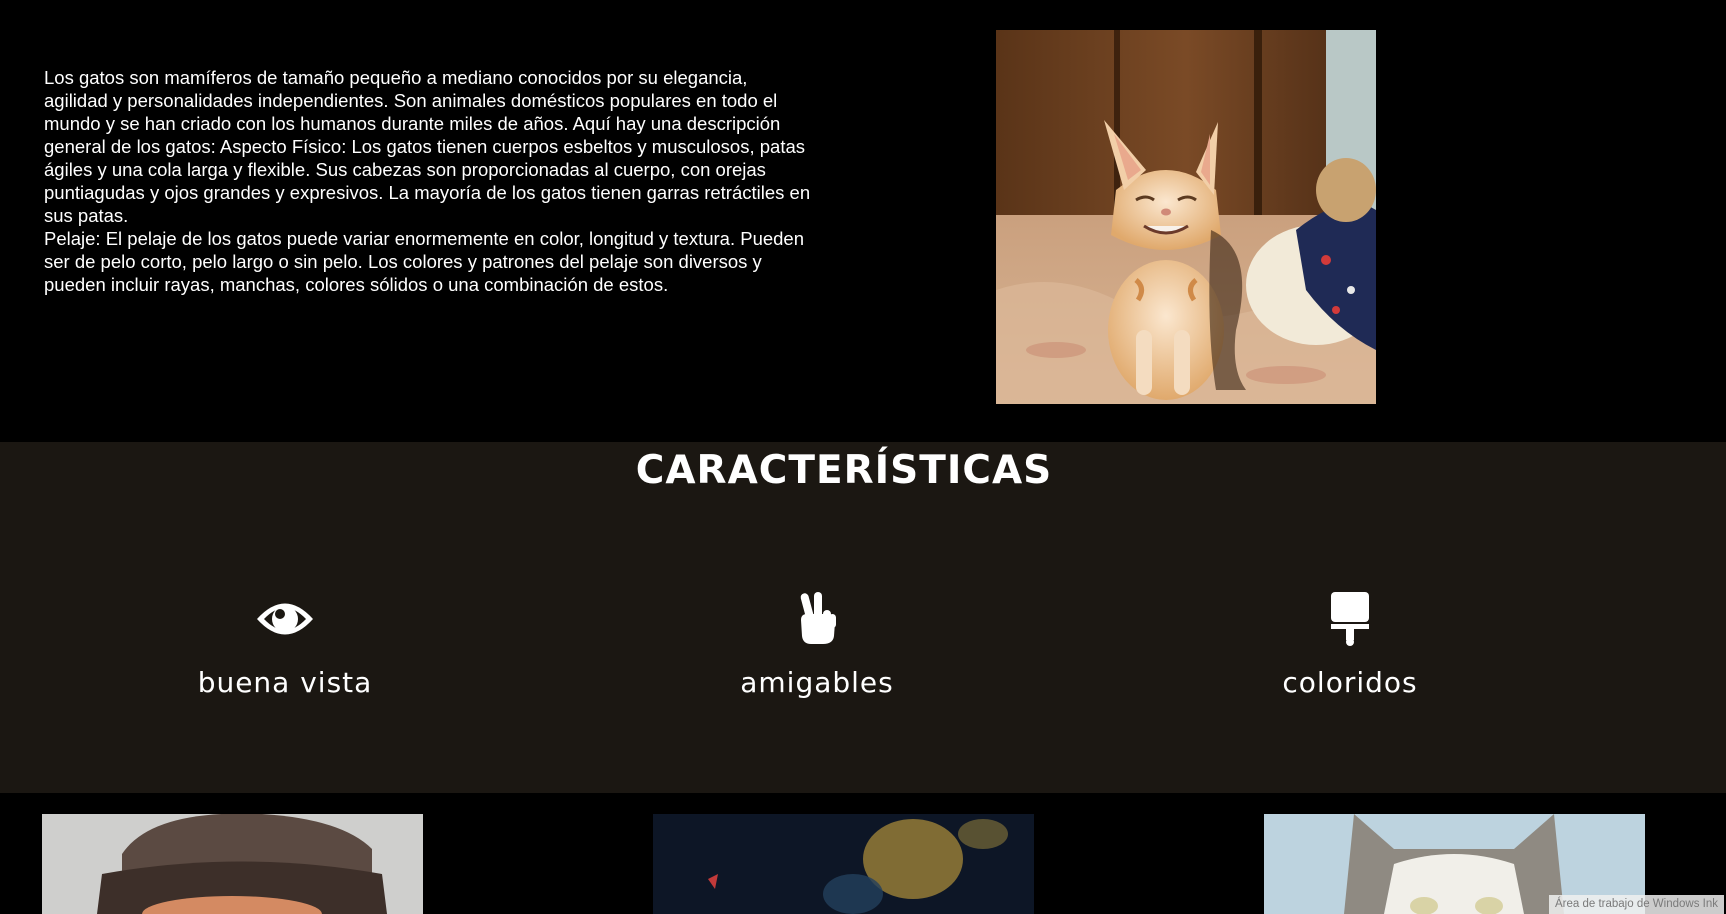 This screenshot has width=1726, height=914. I want to click on features-title: CARACTERÍSTICAS, so click(844, 470).